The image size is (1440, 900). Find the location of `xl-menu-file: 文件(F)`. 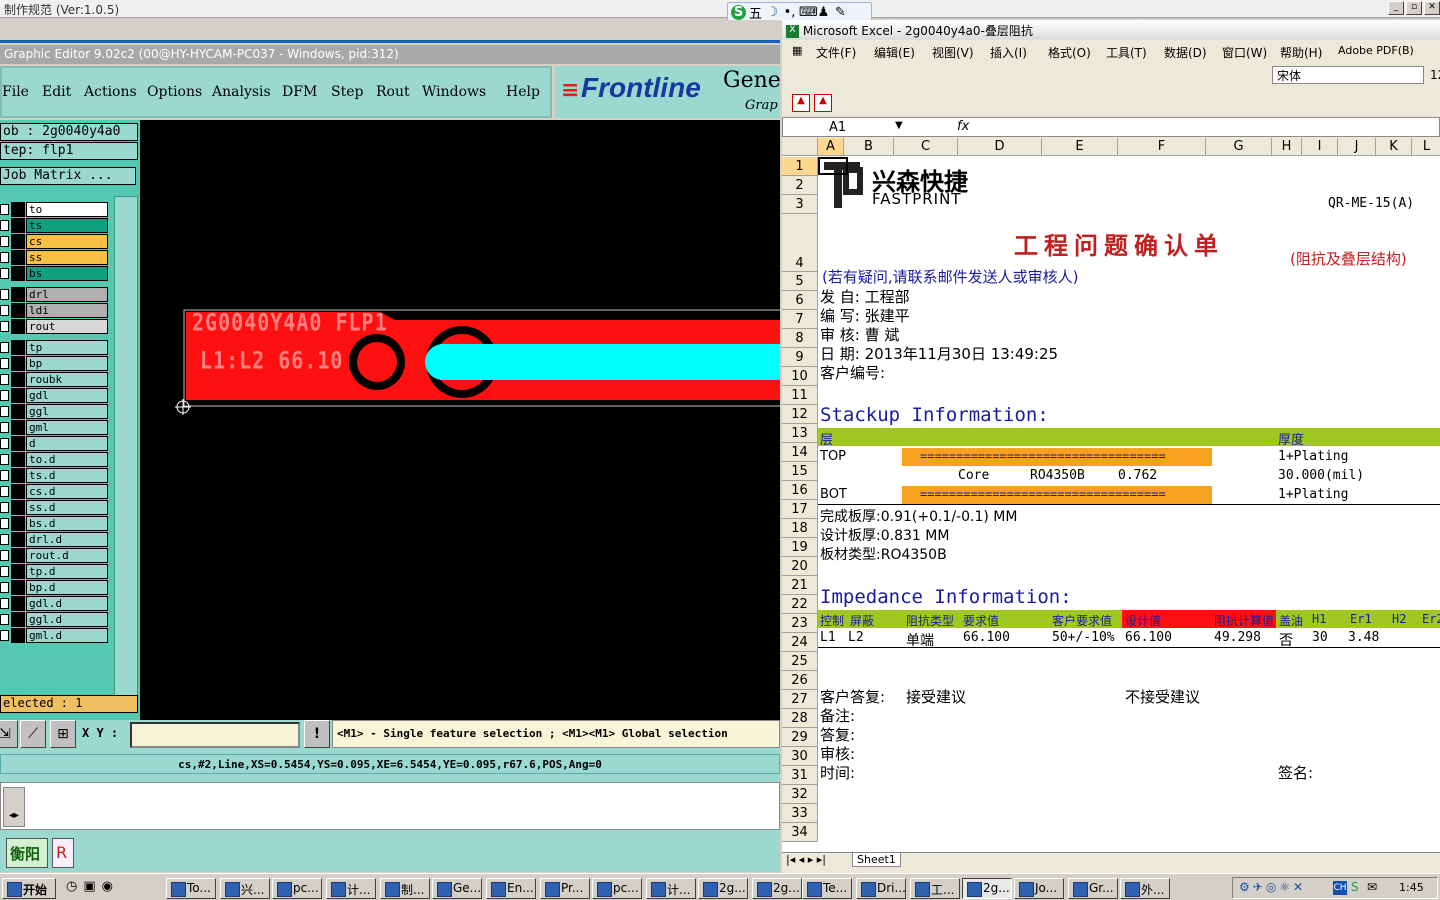

xl-menu-file: 文件(F) is located at coordinates (836, 52).